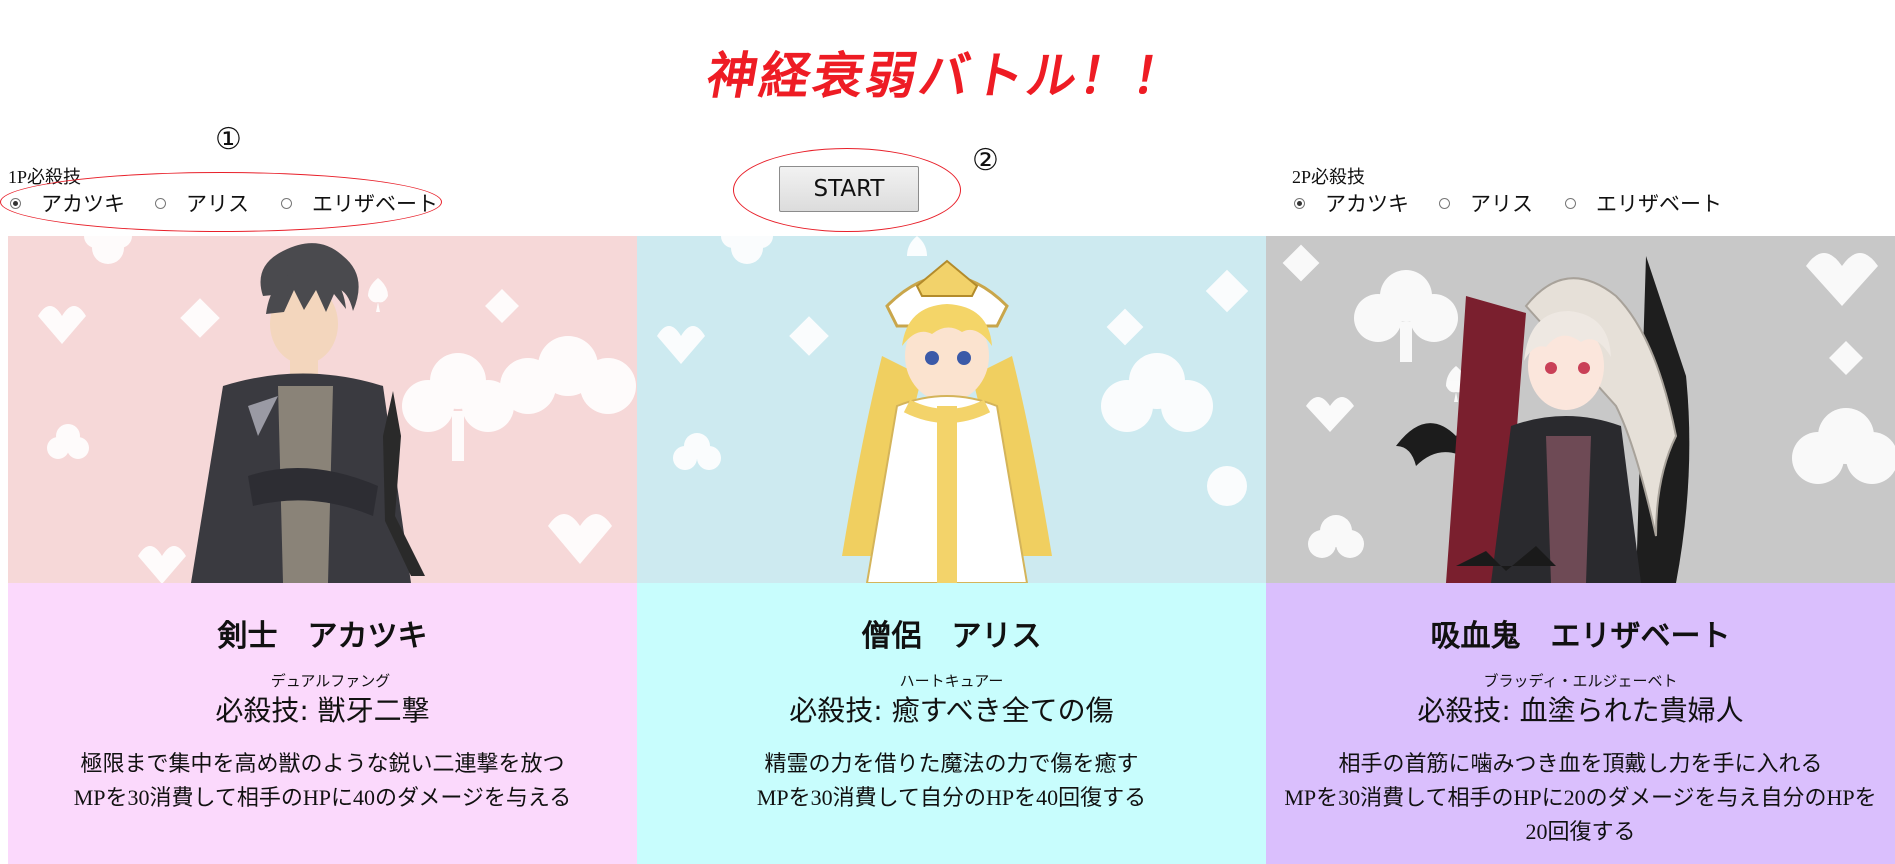  Describe the element at coordinates (1501, 204) in the screenshot. I see `p2-radio-label: アリス` at that location.